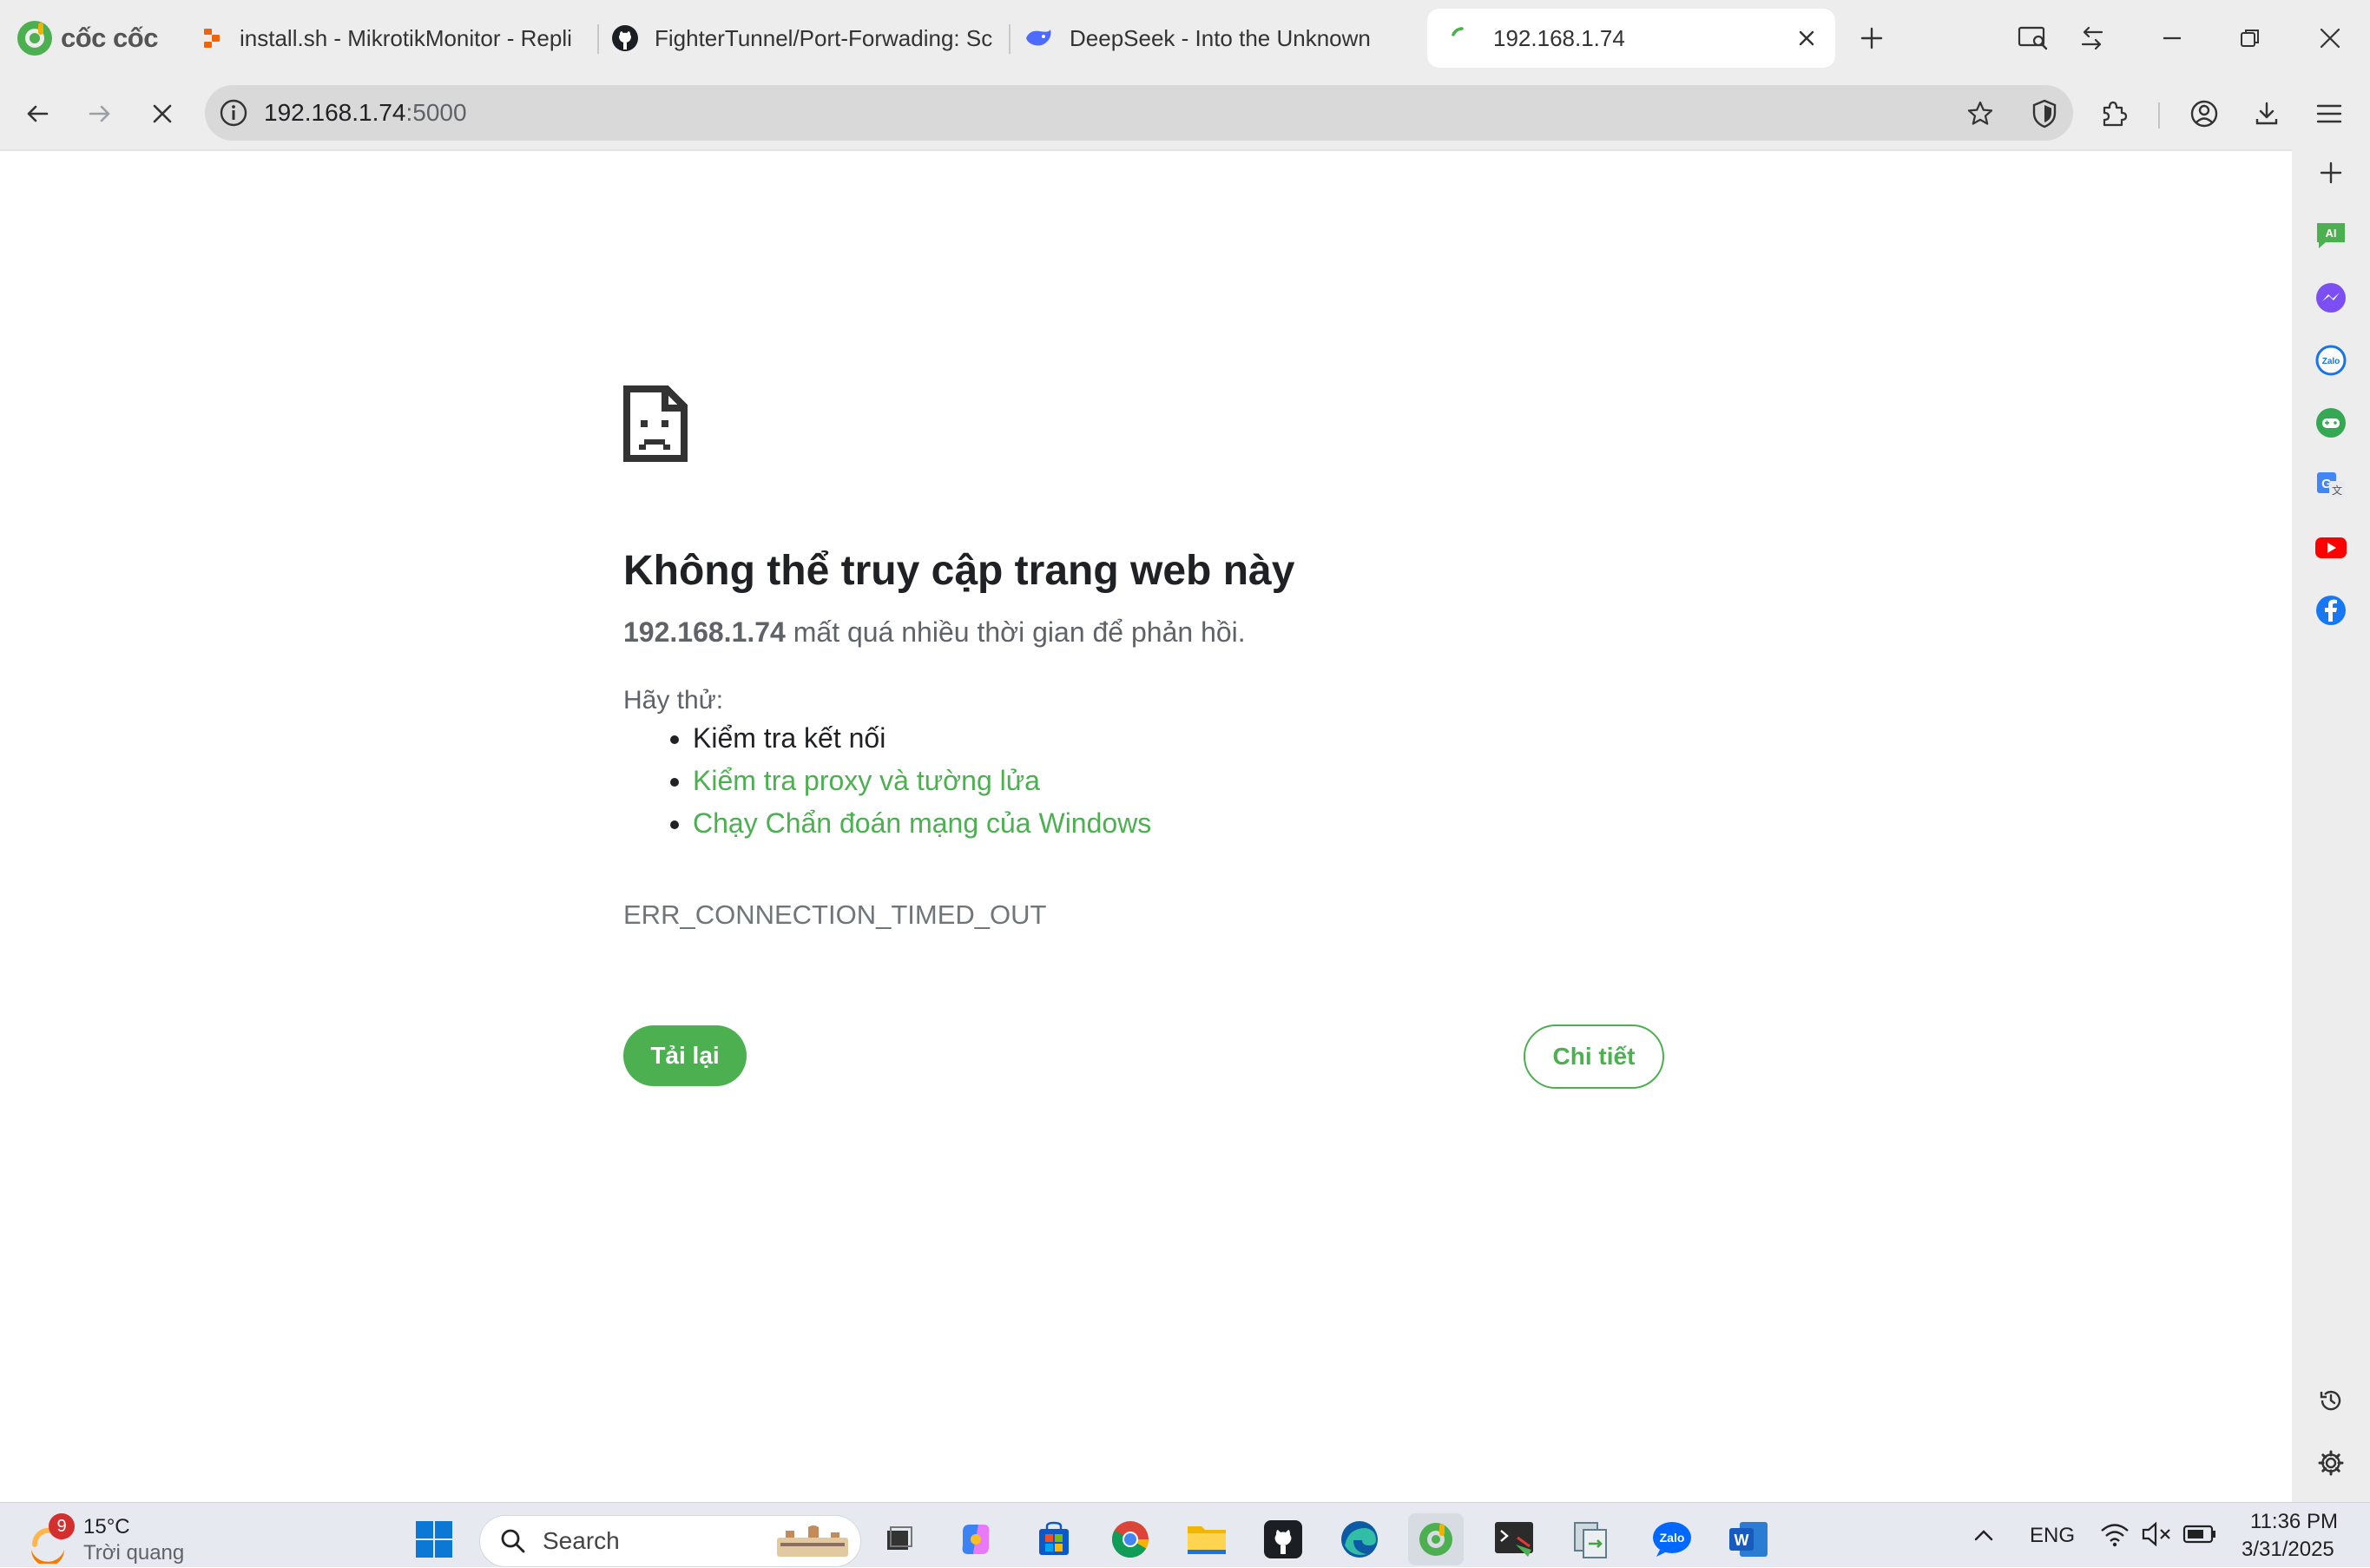 The height and width of the screenshot is (1568, 2370). I want to click on battery-status, so click(2199, 1536).